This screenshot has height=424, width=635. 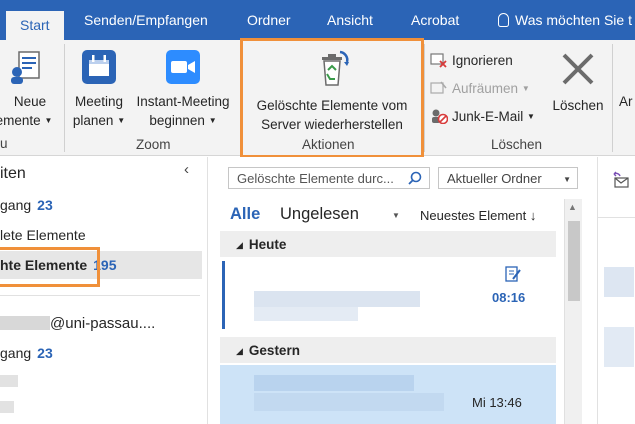 I want to click on cleanup-icon, so click(x=438, y=87).